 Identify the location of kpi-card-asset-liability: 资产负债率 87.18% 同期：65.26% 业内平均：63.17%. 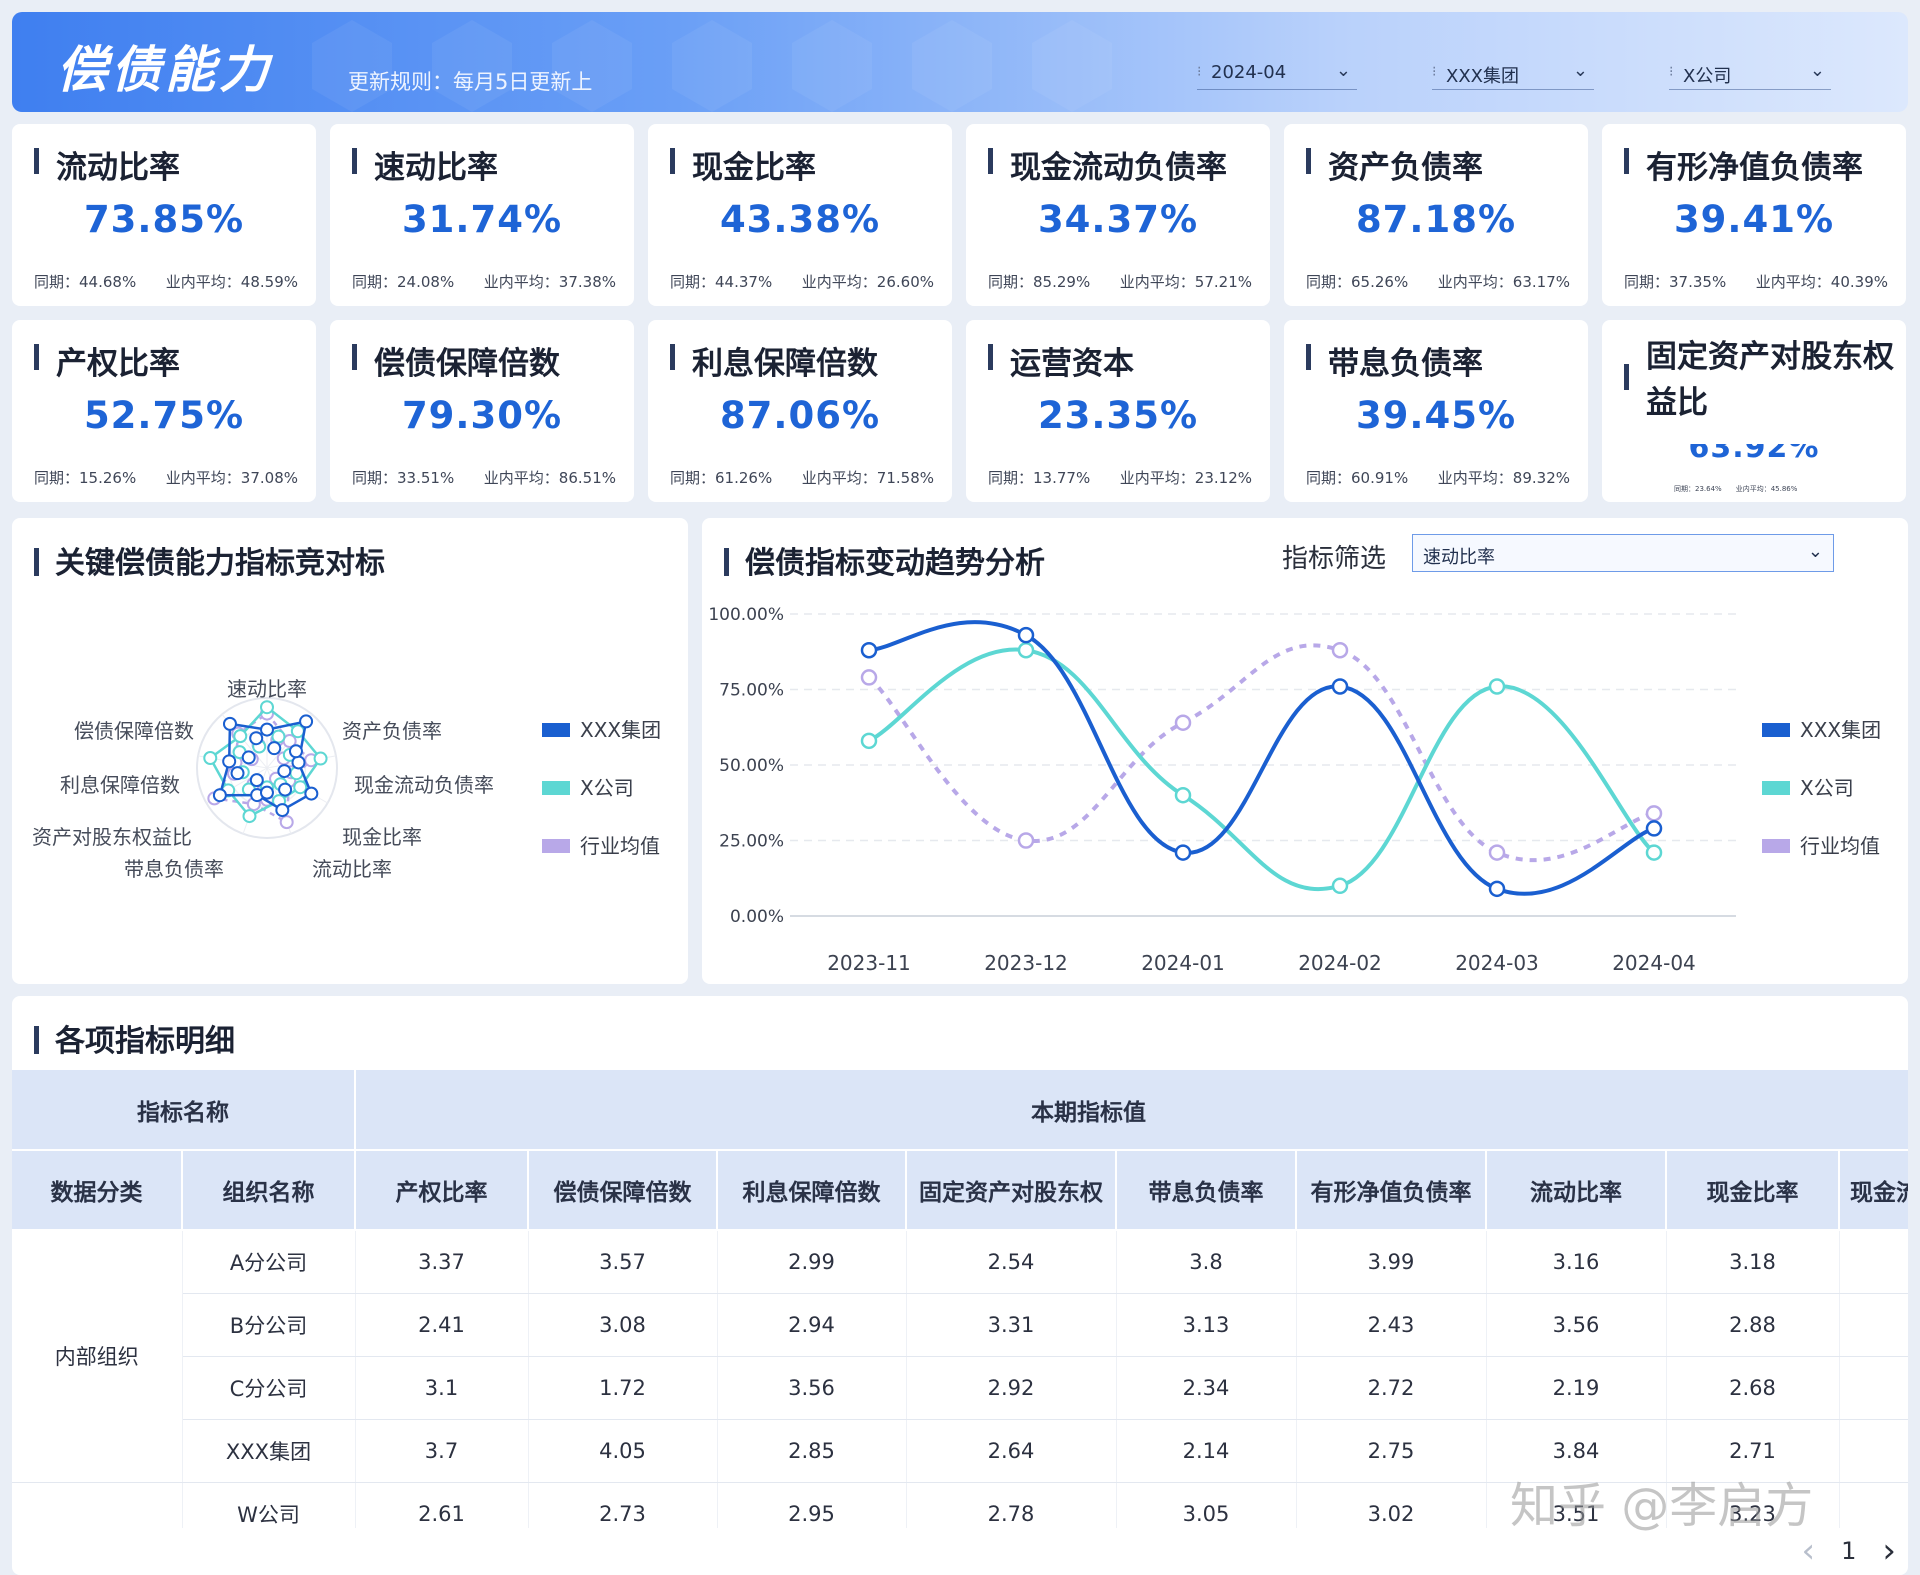
(1436, 215).